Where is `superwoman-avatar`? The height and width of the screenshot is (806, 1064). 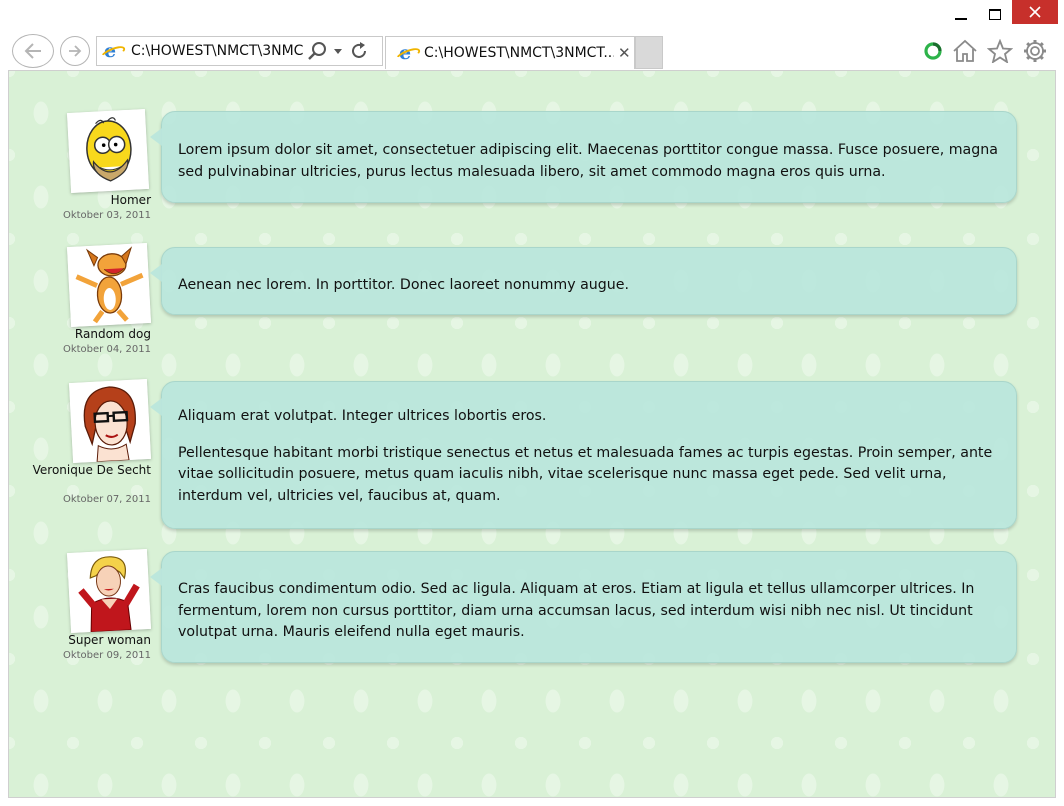
superwoman-avatar is located at coordinates (109, 591).